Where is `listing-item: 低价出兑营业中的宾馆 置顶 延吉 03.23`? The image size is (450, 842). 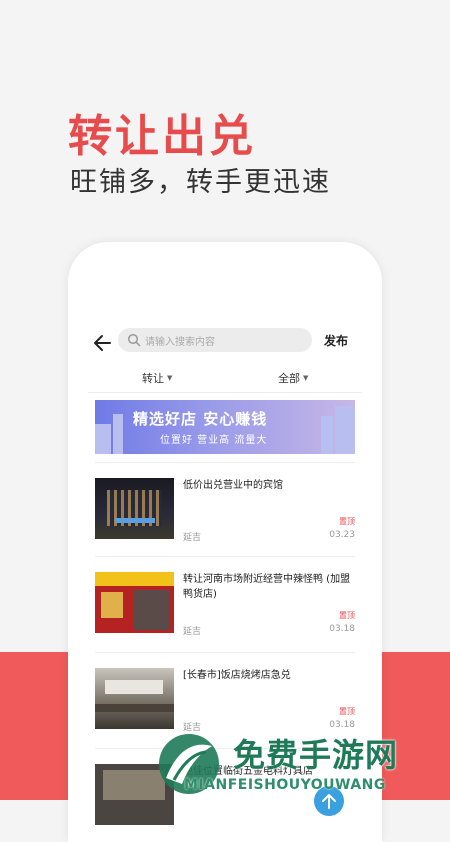 listing-item: 低价出兑营业中的宾馆 置顶 延吉 03.23 is located at coordinates (225, 521).